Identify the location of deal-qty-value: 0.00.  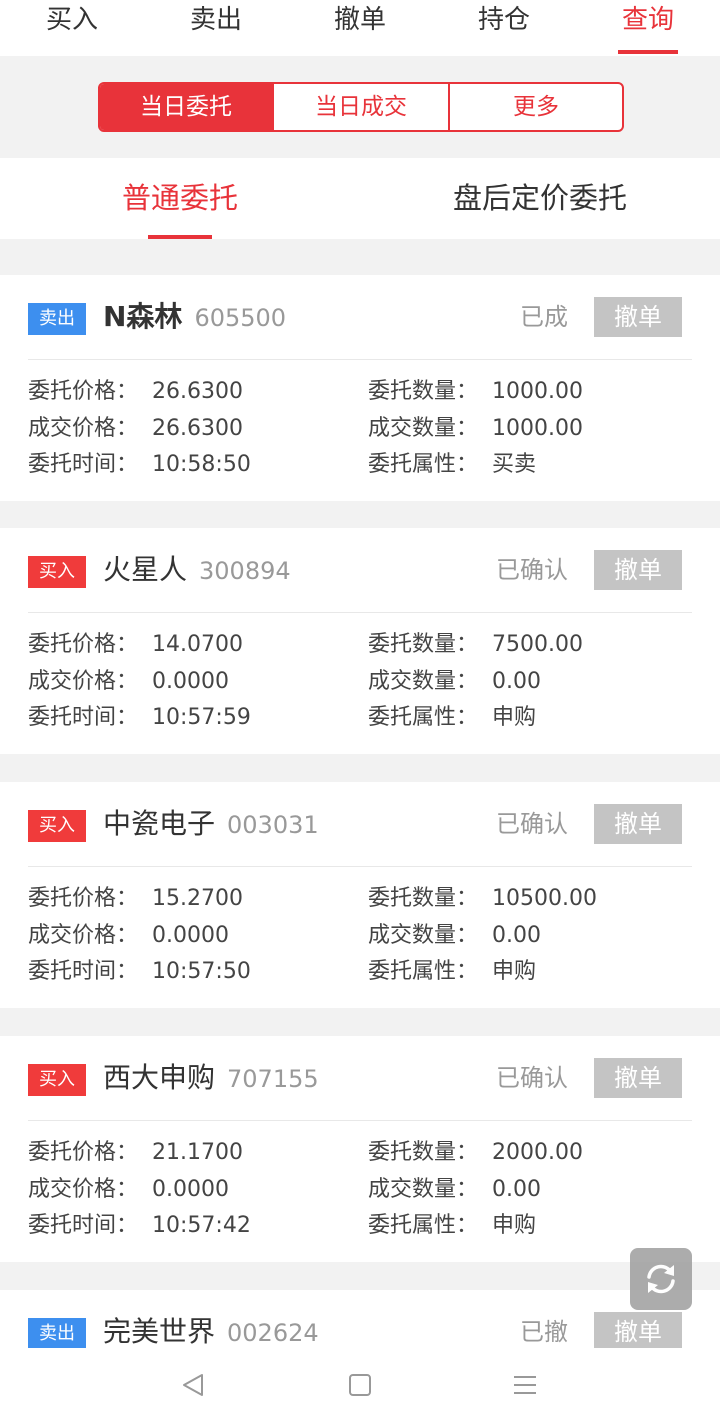
(516, 681).